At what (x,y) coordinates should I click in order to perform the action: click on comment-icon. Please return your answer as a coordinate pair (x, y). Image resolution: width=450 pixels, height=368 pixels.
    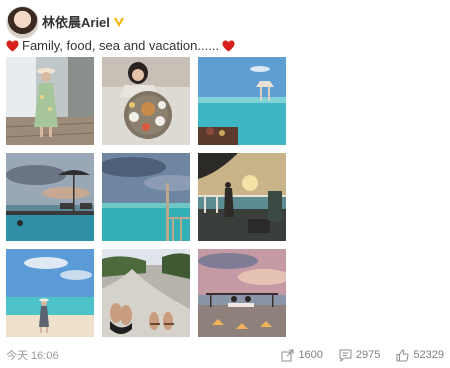
    Looking at the image, I should click on (345, 355).